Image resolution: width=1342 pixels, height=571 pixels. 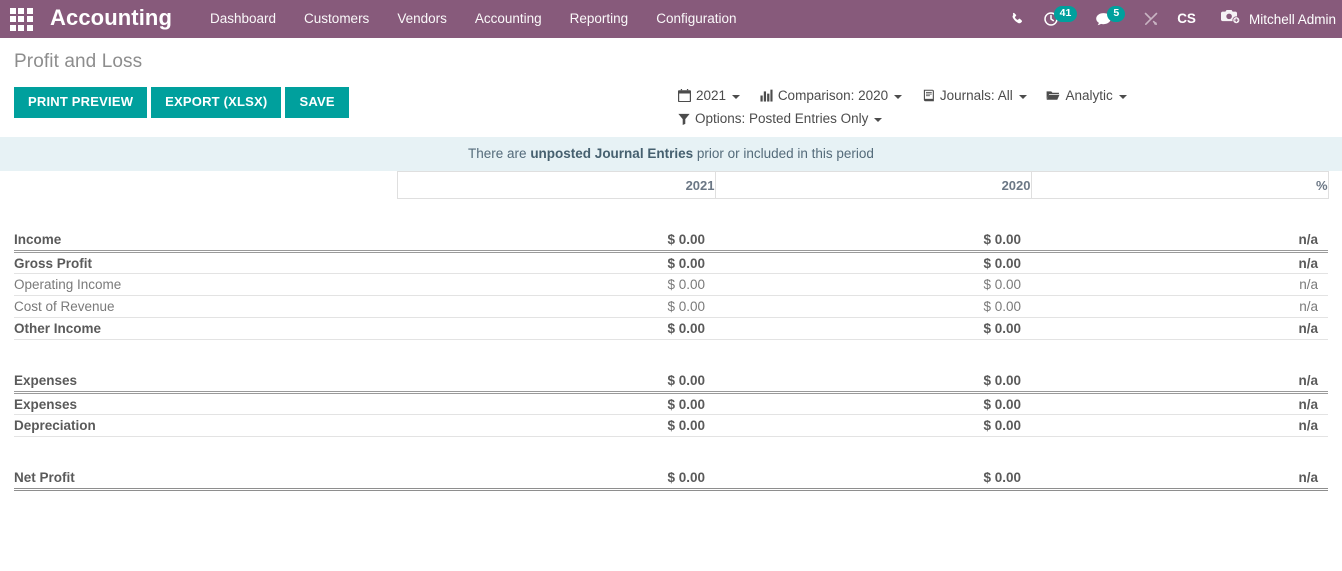 What do you see at coordinates (205, 262) in the screenshot?
I see `row-label: Gross Profit` at bounding box center [205, 262].